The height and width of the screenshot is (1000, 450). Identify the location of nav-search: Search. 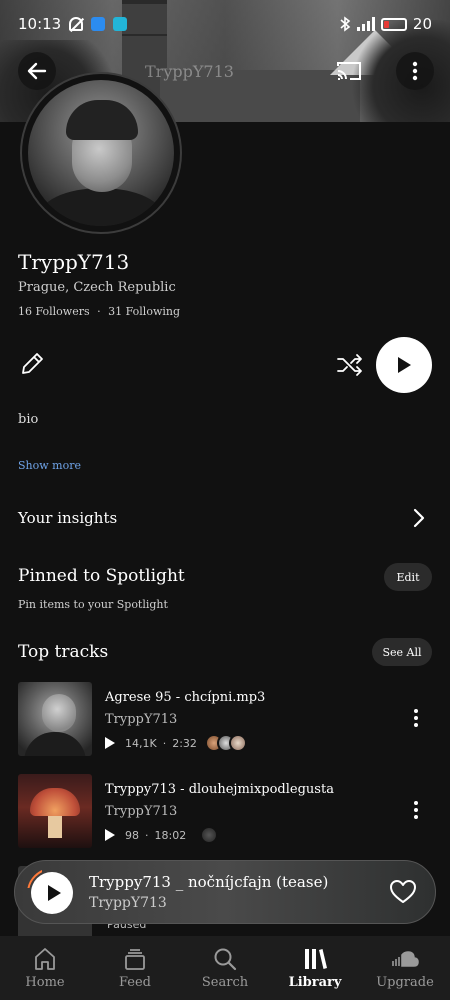
(225, 968).